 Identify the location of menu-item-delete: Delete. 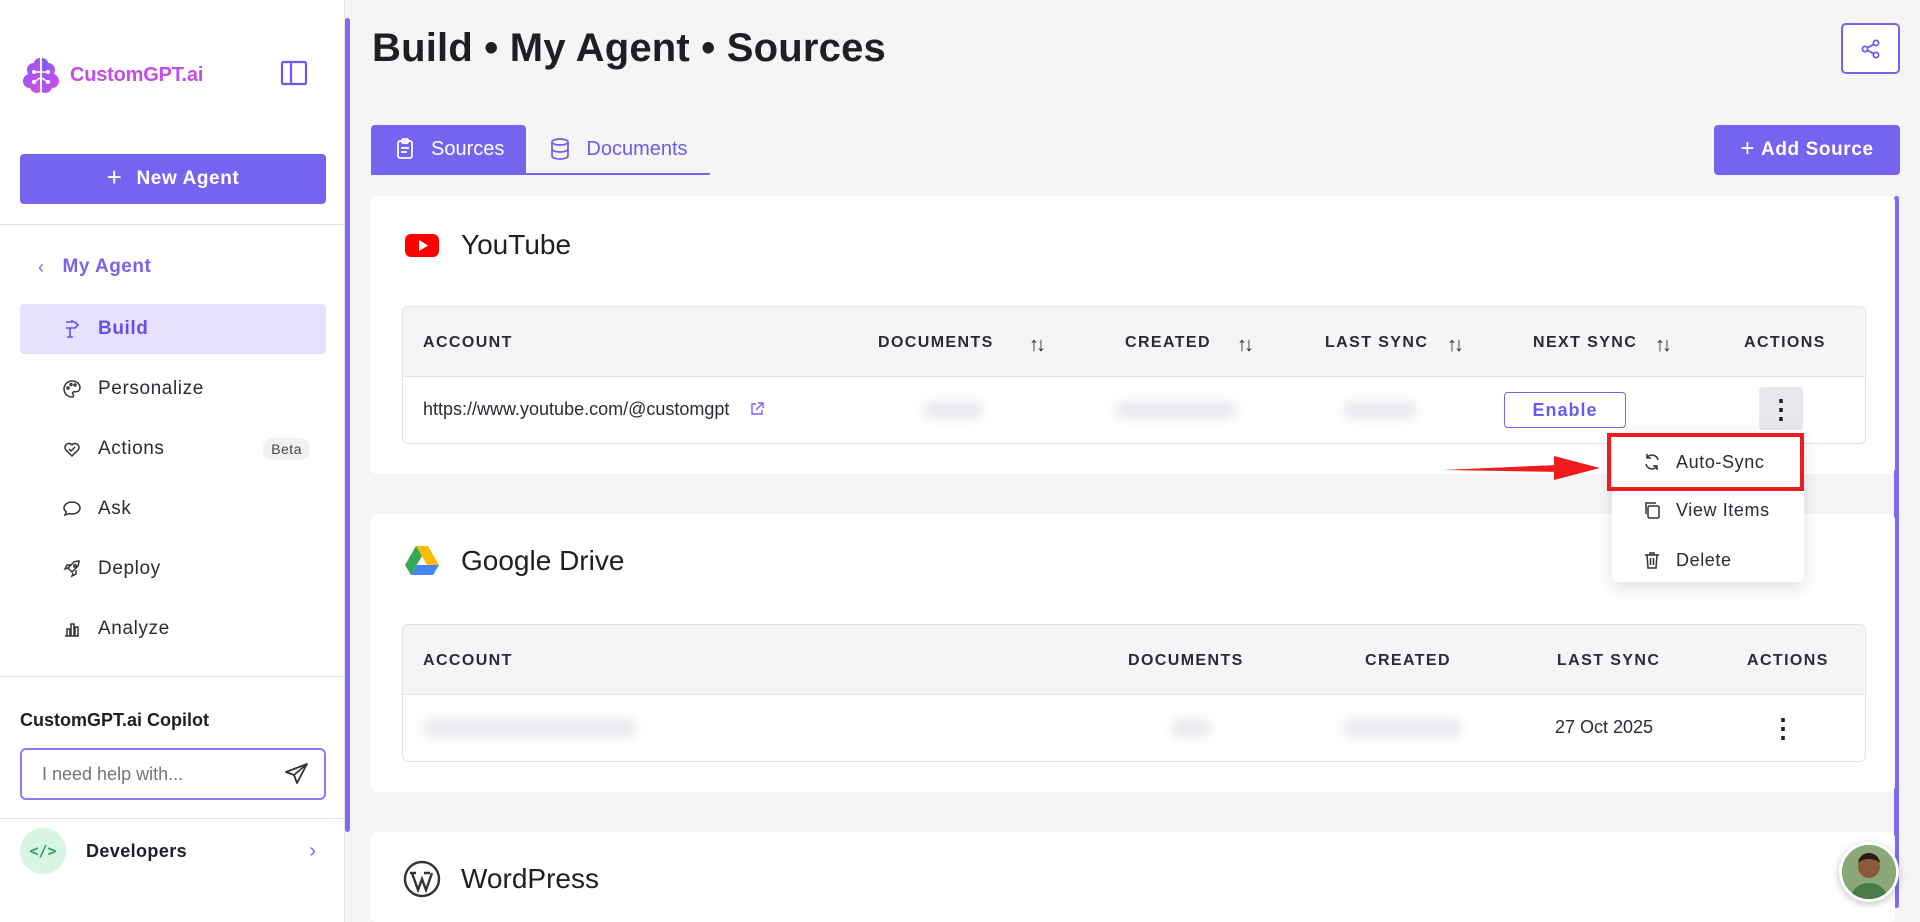
(1708, 560).